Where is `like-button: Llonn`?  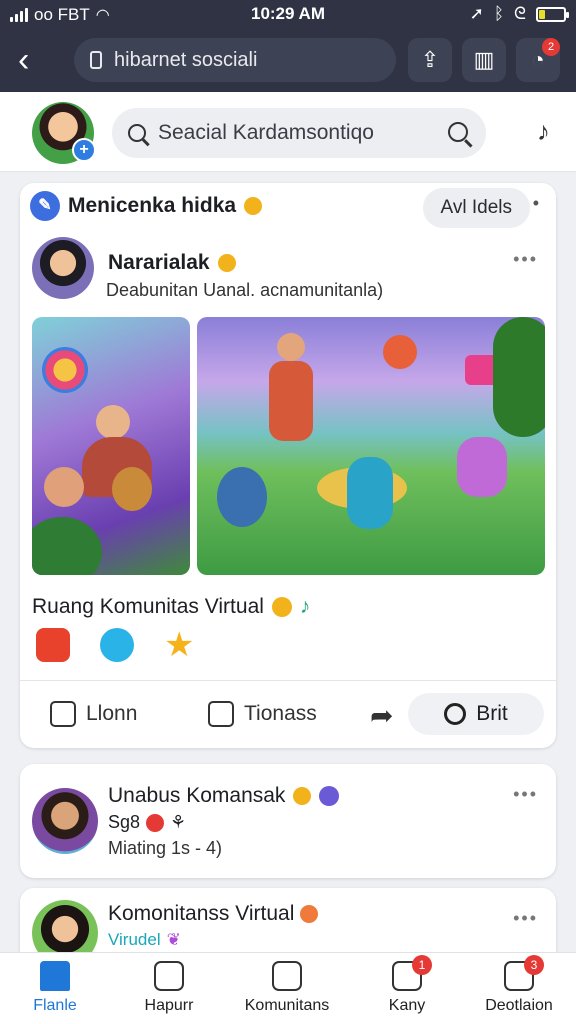
like-button: Llonn is located at coordinates (93, 714).